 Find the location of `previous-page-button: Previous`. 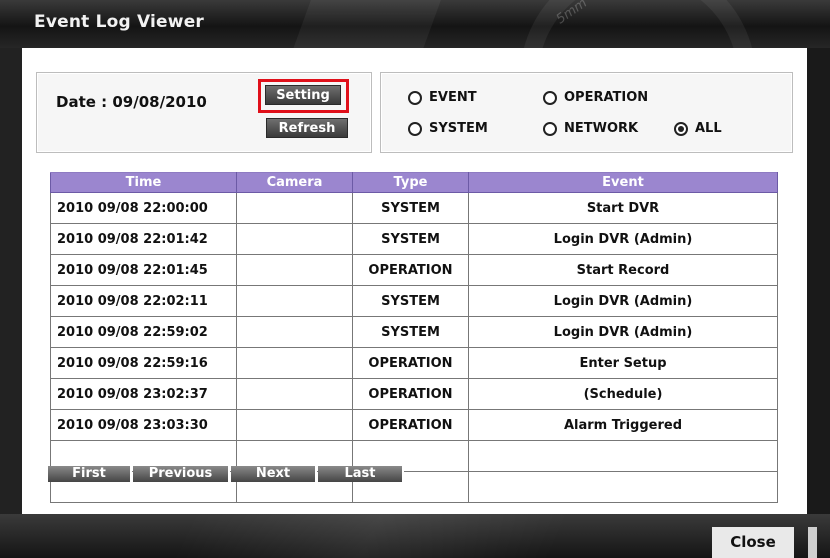

previous-page-button: Previous is located at coordinates (181, 474).